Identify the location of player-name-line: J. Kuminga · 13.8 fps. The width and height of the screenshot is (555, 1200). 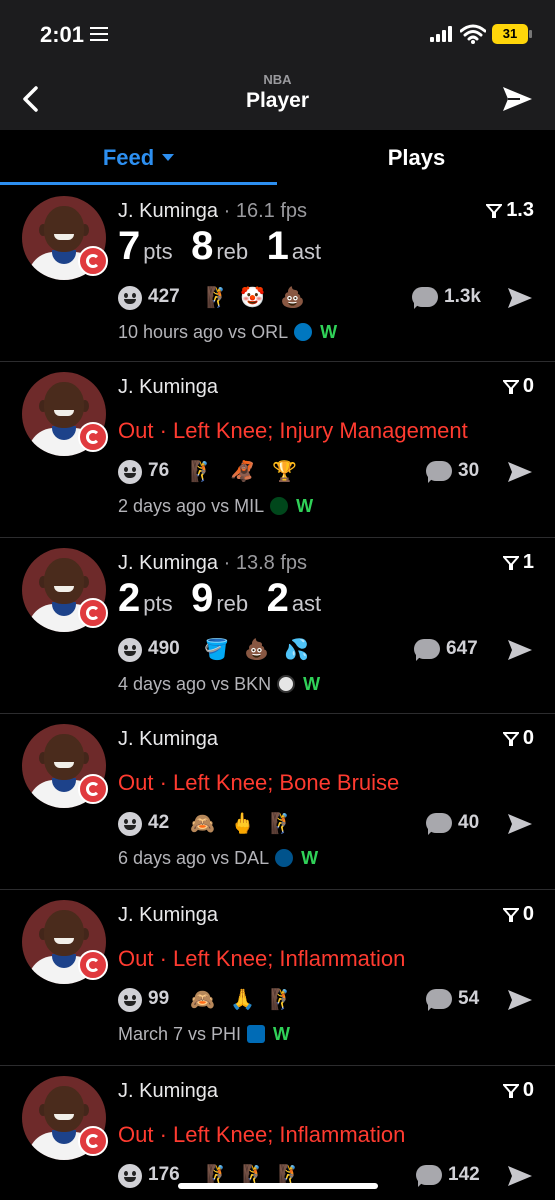
(212, 563).